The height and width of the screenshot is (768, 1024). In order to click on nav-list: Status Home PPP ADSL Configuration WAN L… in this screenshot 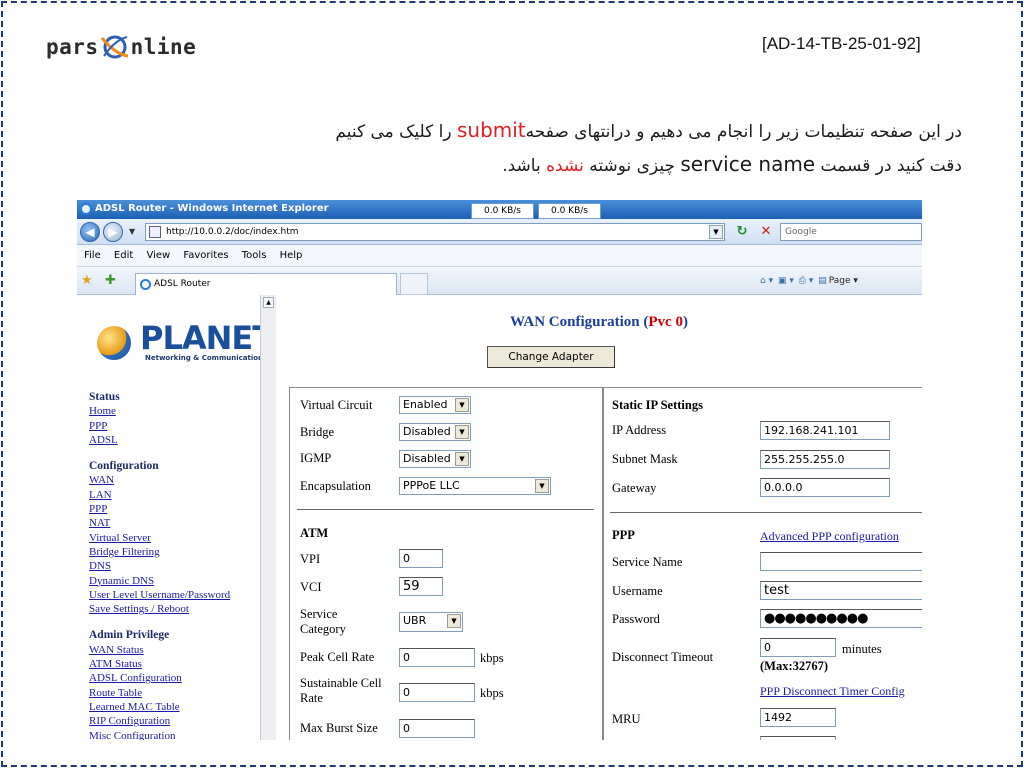, I will do `click(176, 565)`.